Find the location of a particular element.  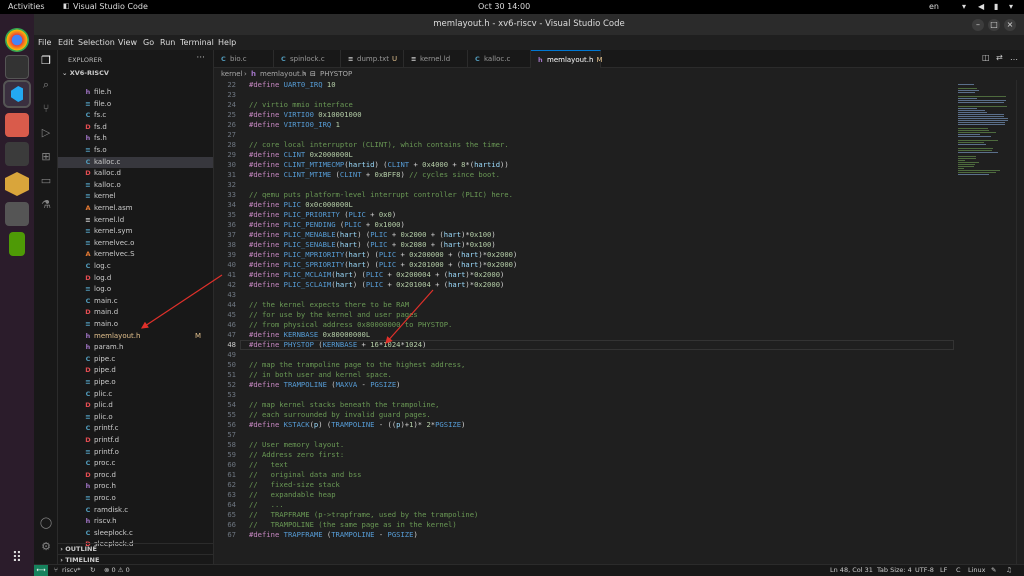

file-item: ≡ kernel.ld is located at coordinates (135, 221).